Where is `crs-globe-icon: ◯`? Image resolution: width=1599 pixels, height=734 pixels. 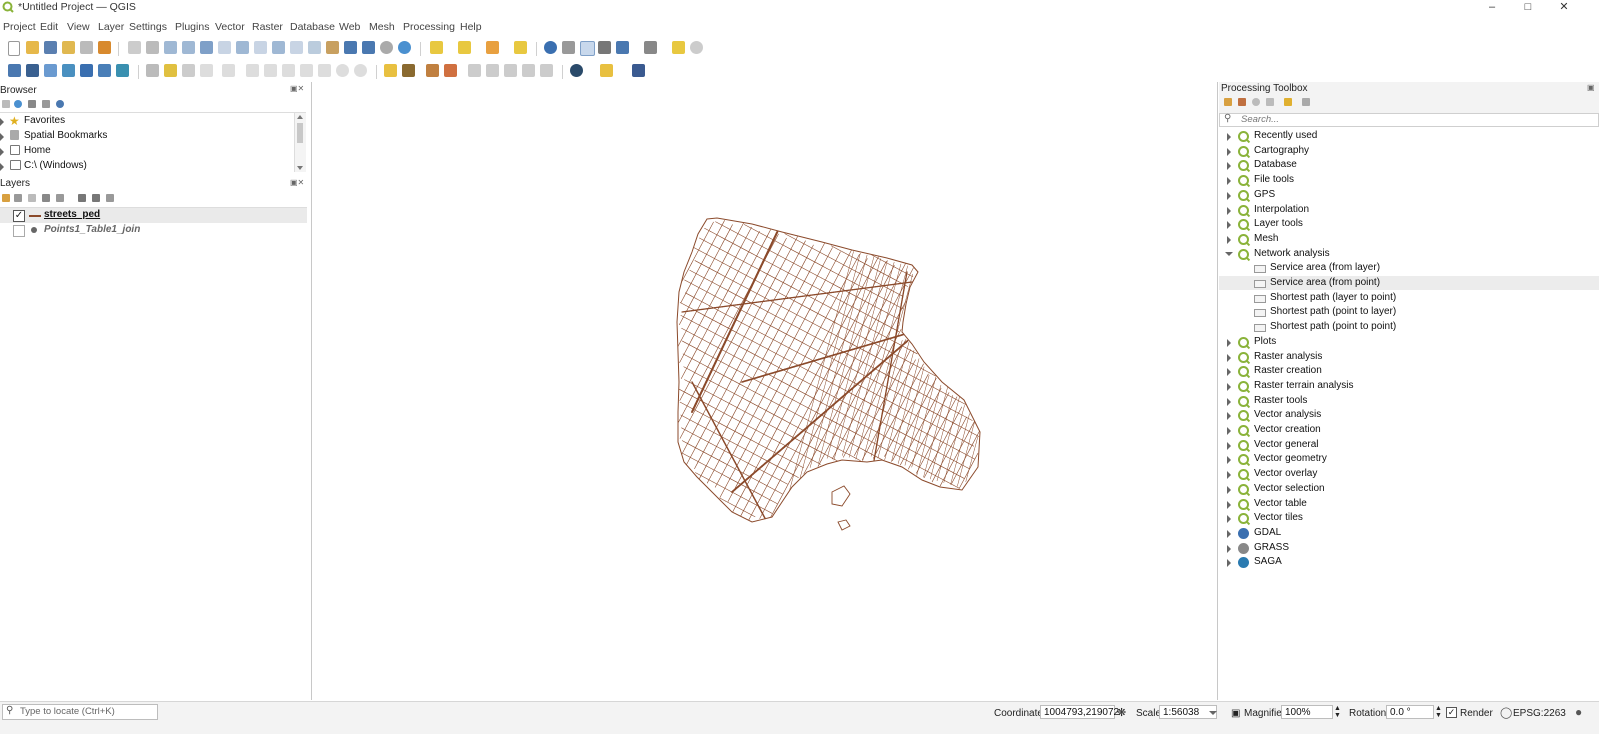 crs-globe-icon: ◯ is located at coordinates (1506, 712).